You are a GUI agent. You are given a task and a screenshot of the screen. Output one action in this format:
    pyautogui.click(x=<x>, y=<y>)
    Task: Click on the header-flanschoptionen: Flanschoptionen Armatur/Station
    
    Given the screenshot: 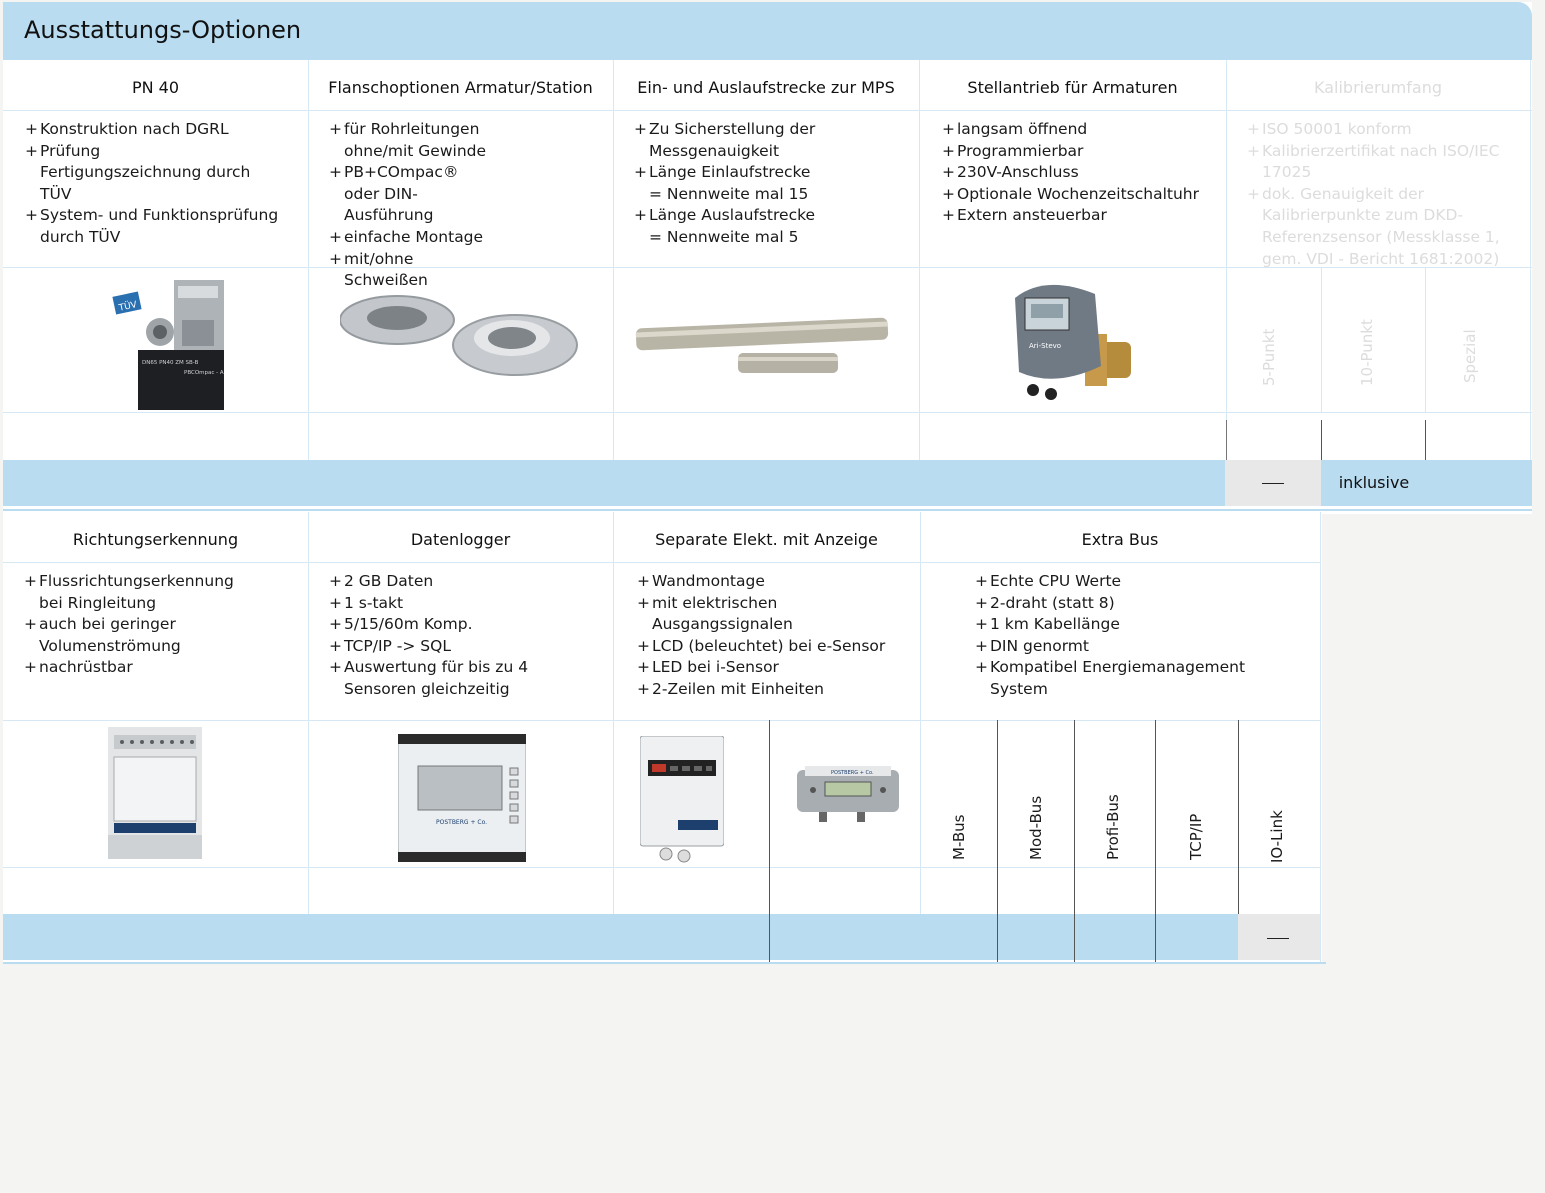 What is the action you would take?
    pyautogui.click(x=460, y=87)
    